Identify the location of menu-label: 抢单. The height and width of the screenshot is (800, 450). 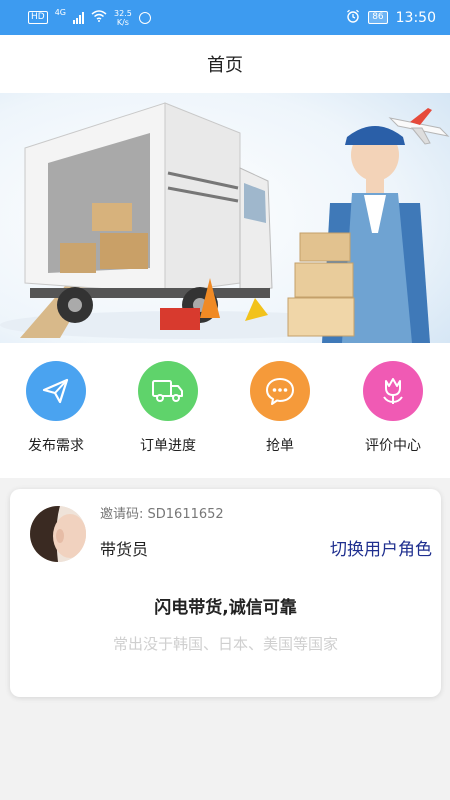
(280, 446).